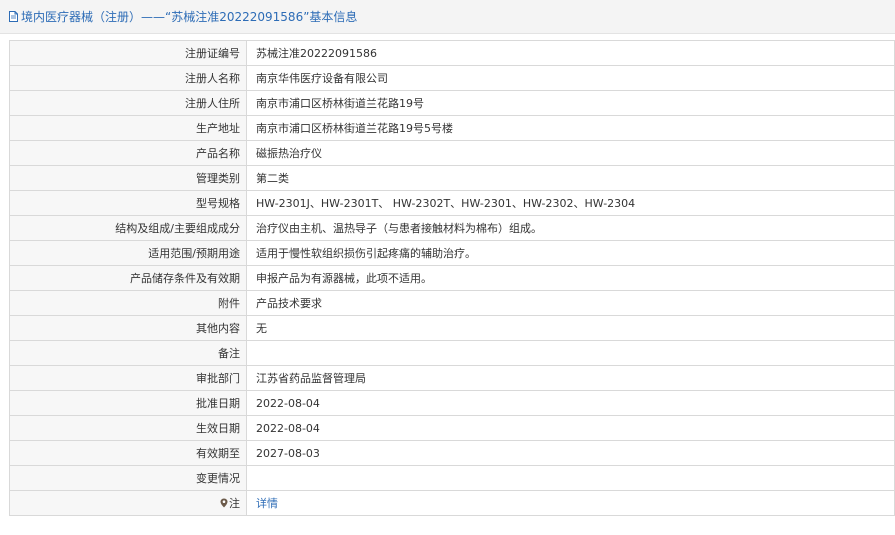 The width and height of the screenshot is (895, 535). What do you see at coordinates (128, 228) in the screenshot?
I see `field-label: 结构及组成/主要组成成分` at bounding box center [128, 228].